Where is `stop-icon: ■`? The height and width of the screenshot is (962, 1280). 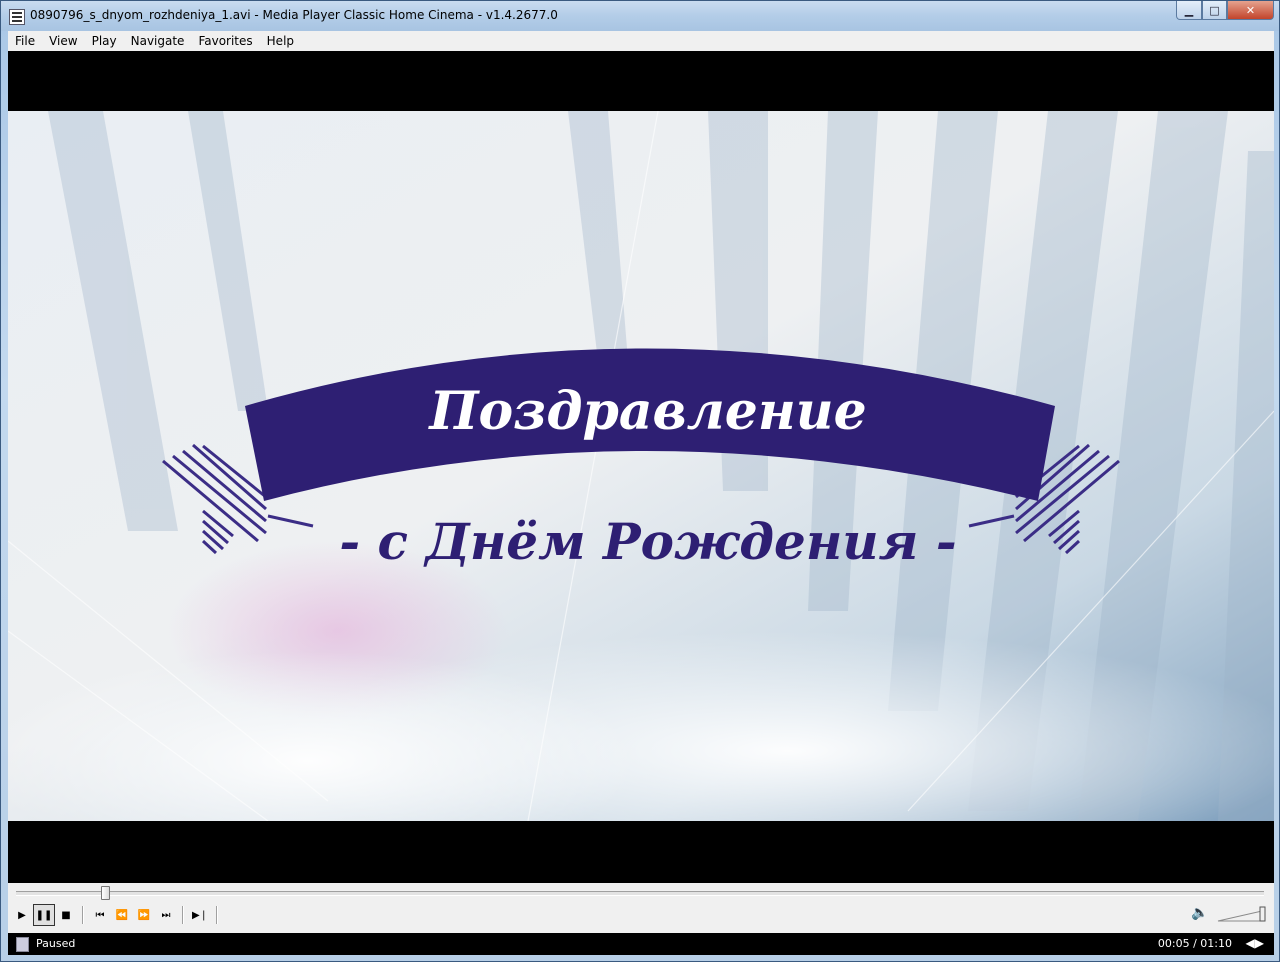
stop-icon: ■ is located at coordinates (66, 915).